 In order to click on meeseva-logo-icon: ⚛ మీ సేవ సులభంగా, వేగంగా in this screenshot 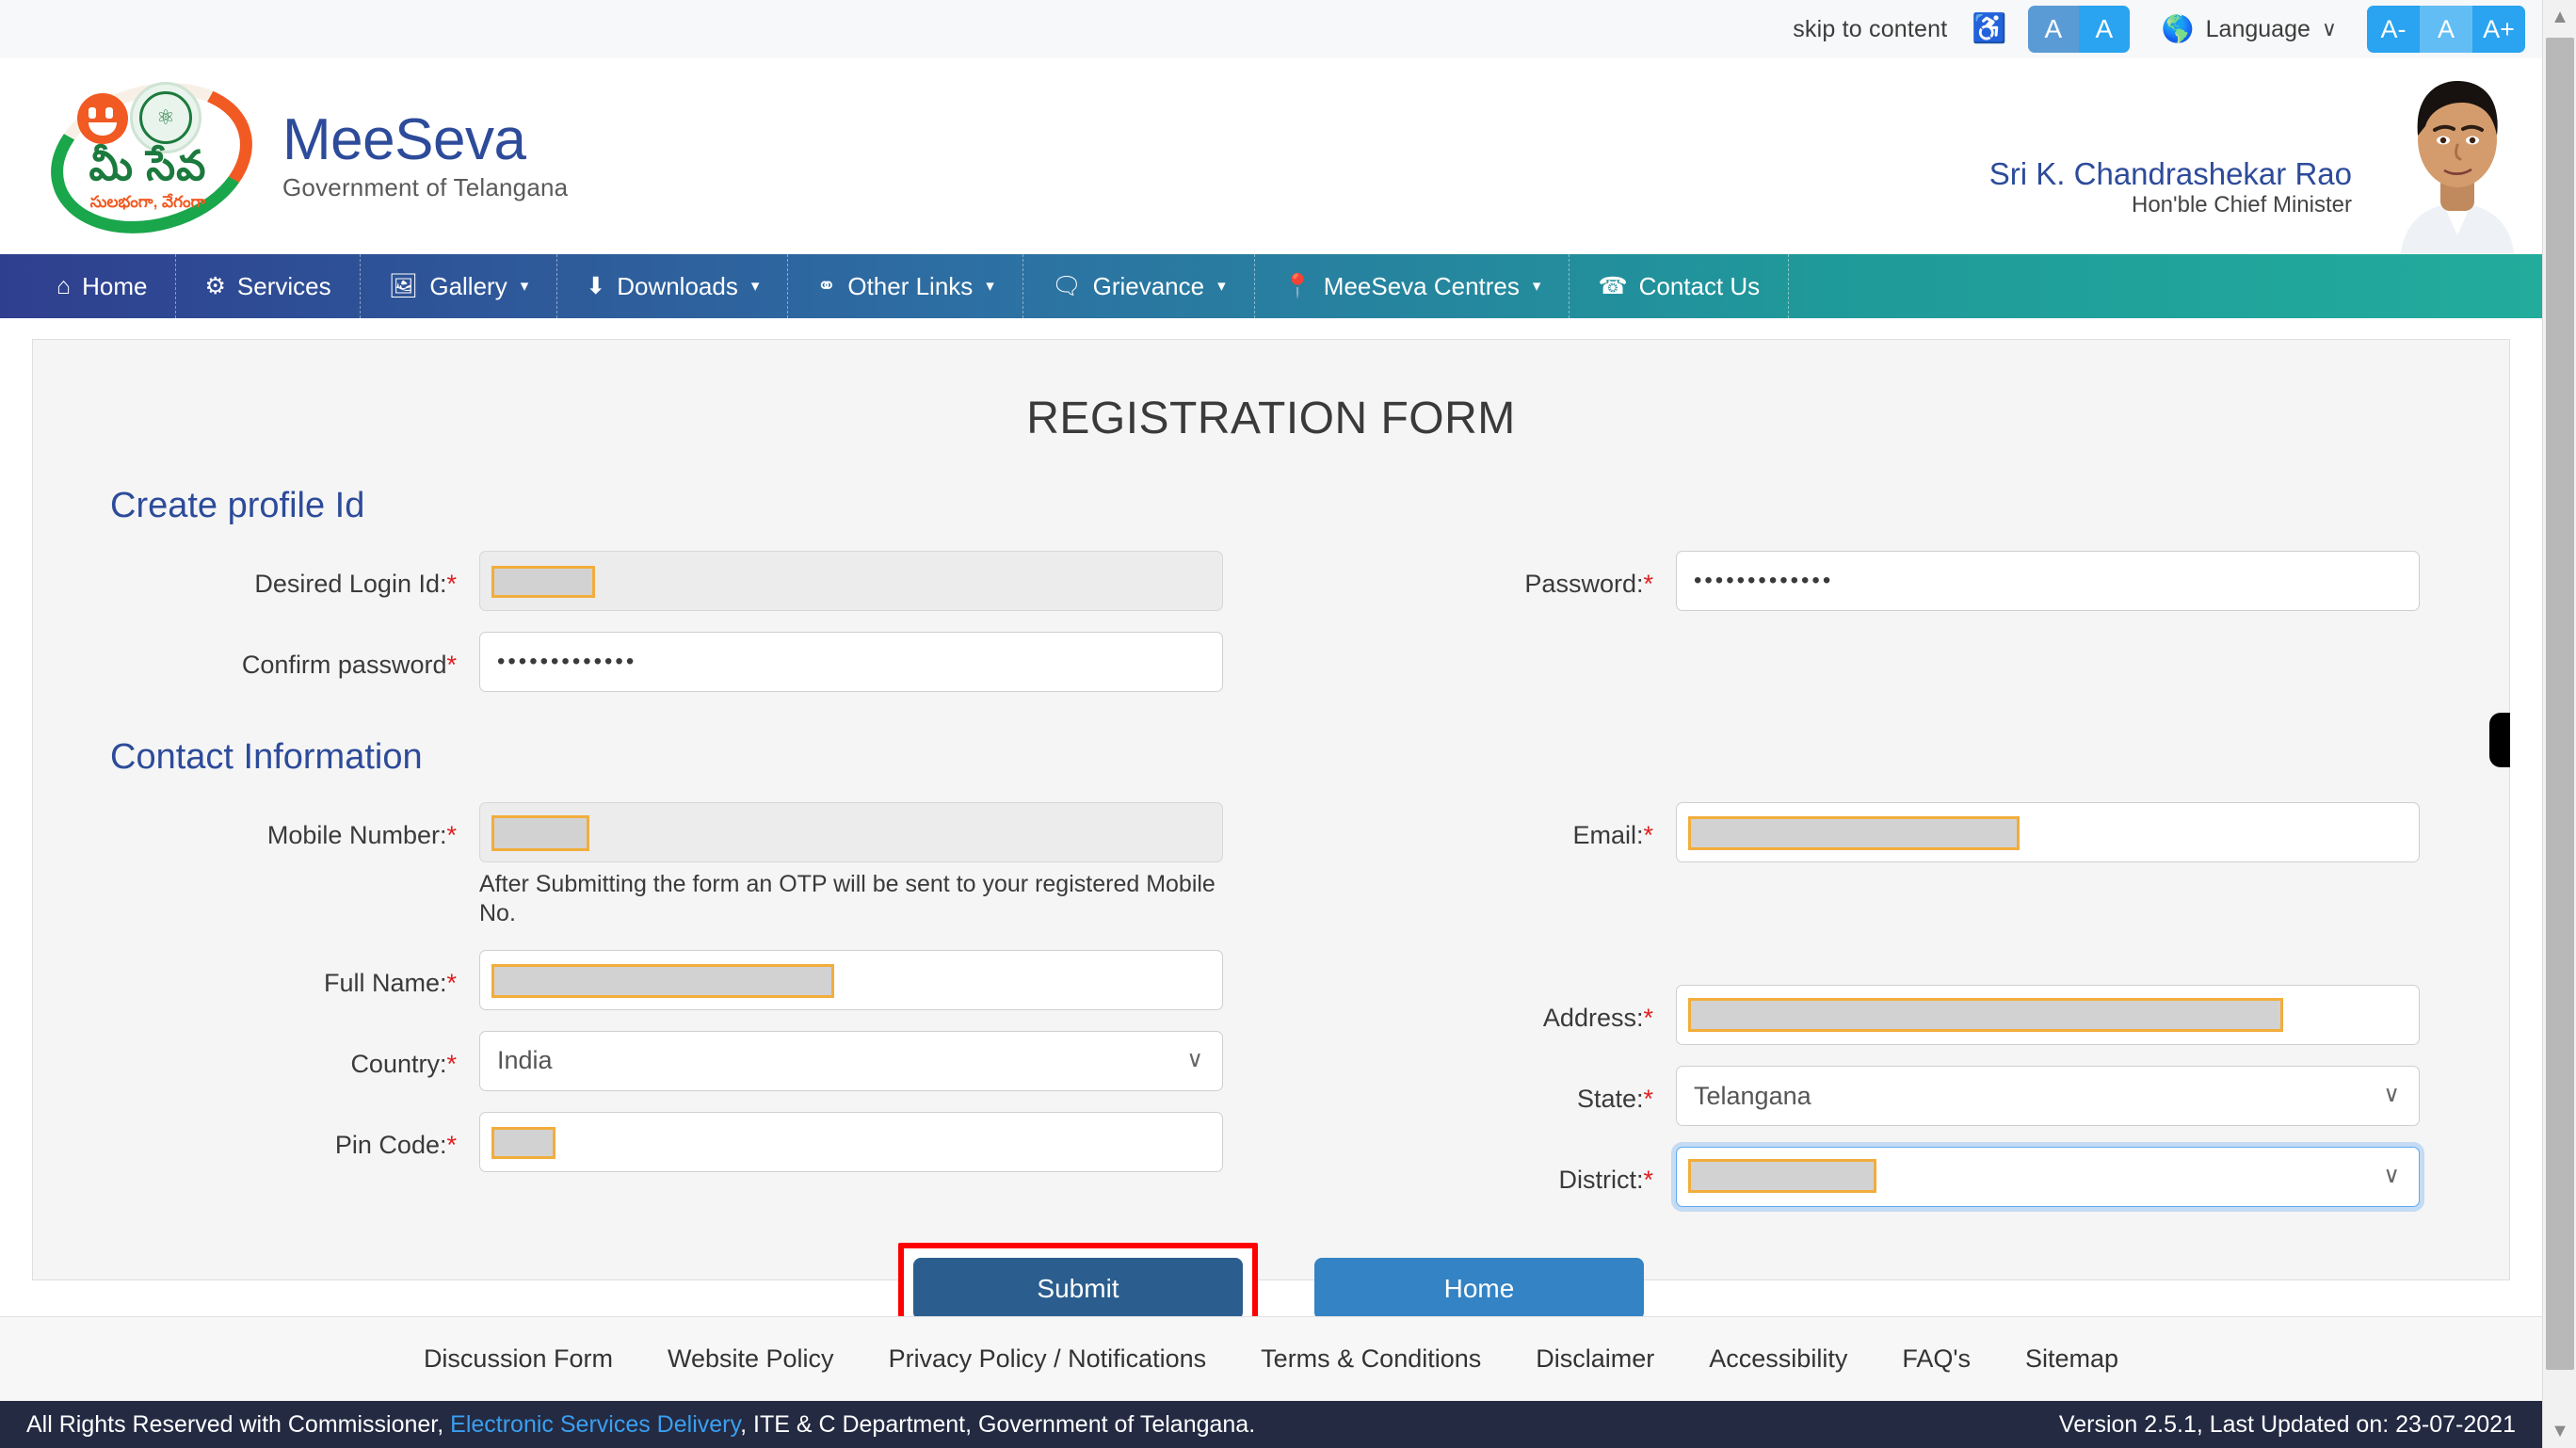, I will do `click(151, 158)`.